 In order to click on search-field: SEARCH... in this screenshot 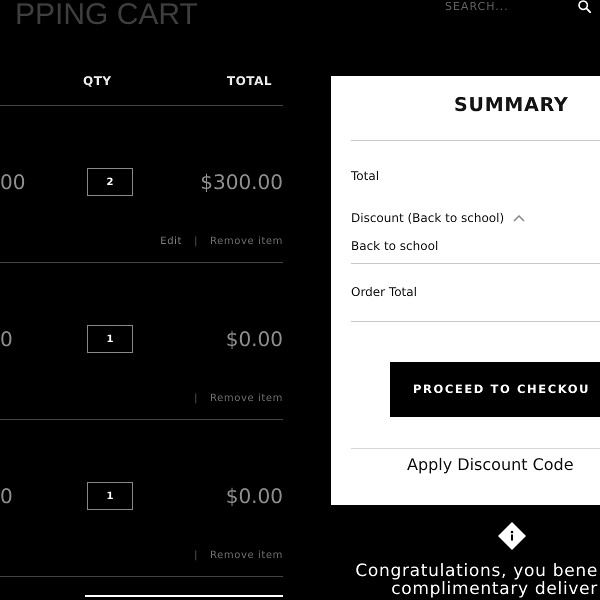, I will do `click(507, 6)`.